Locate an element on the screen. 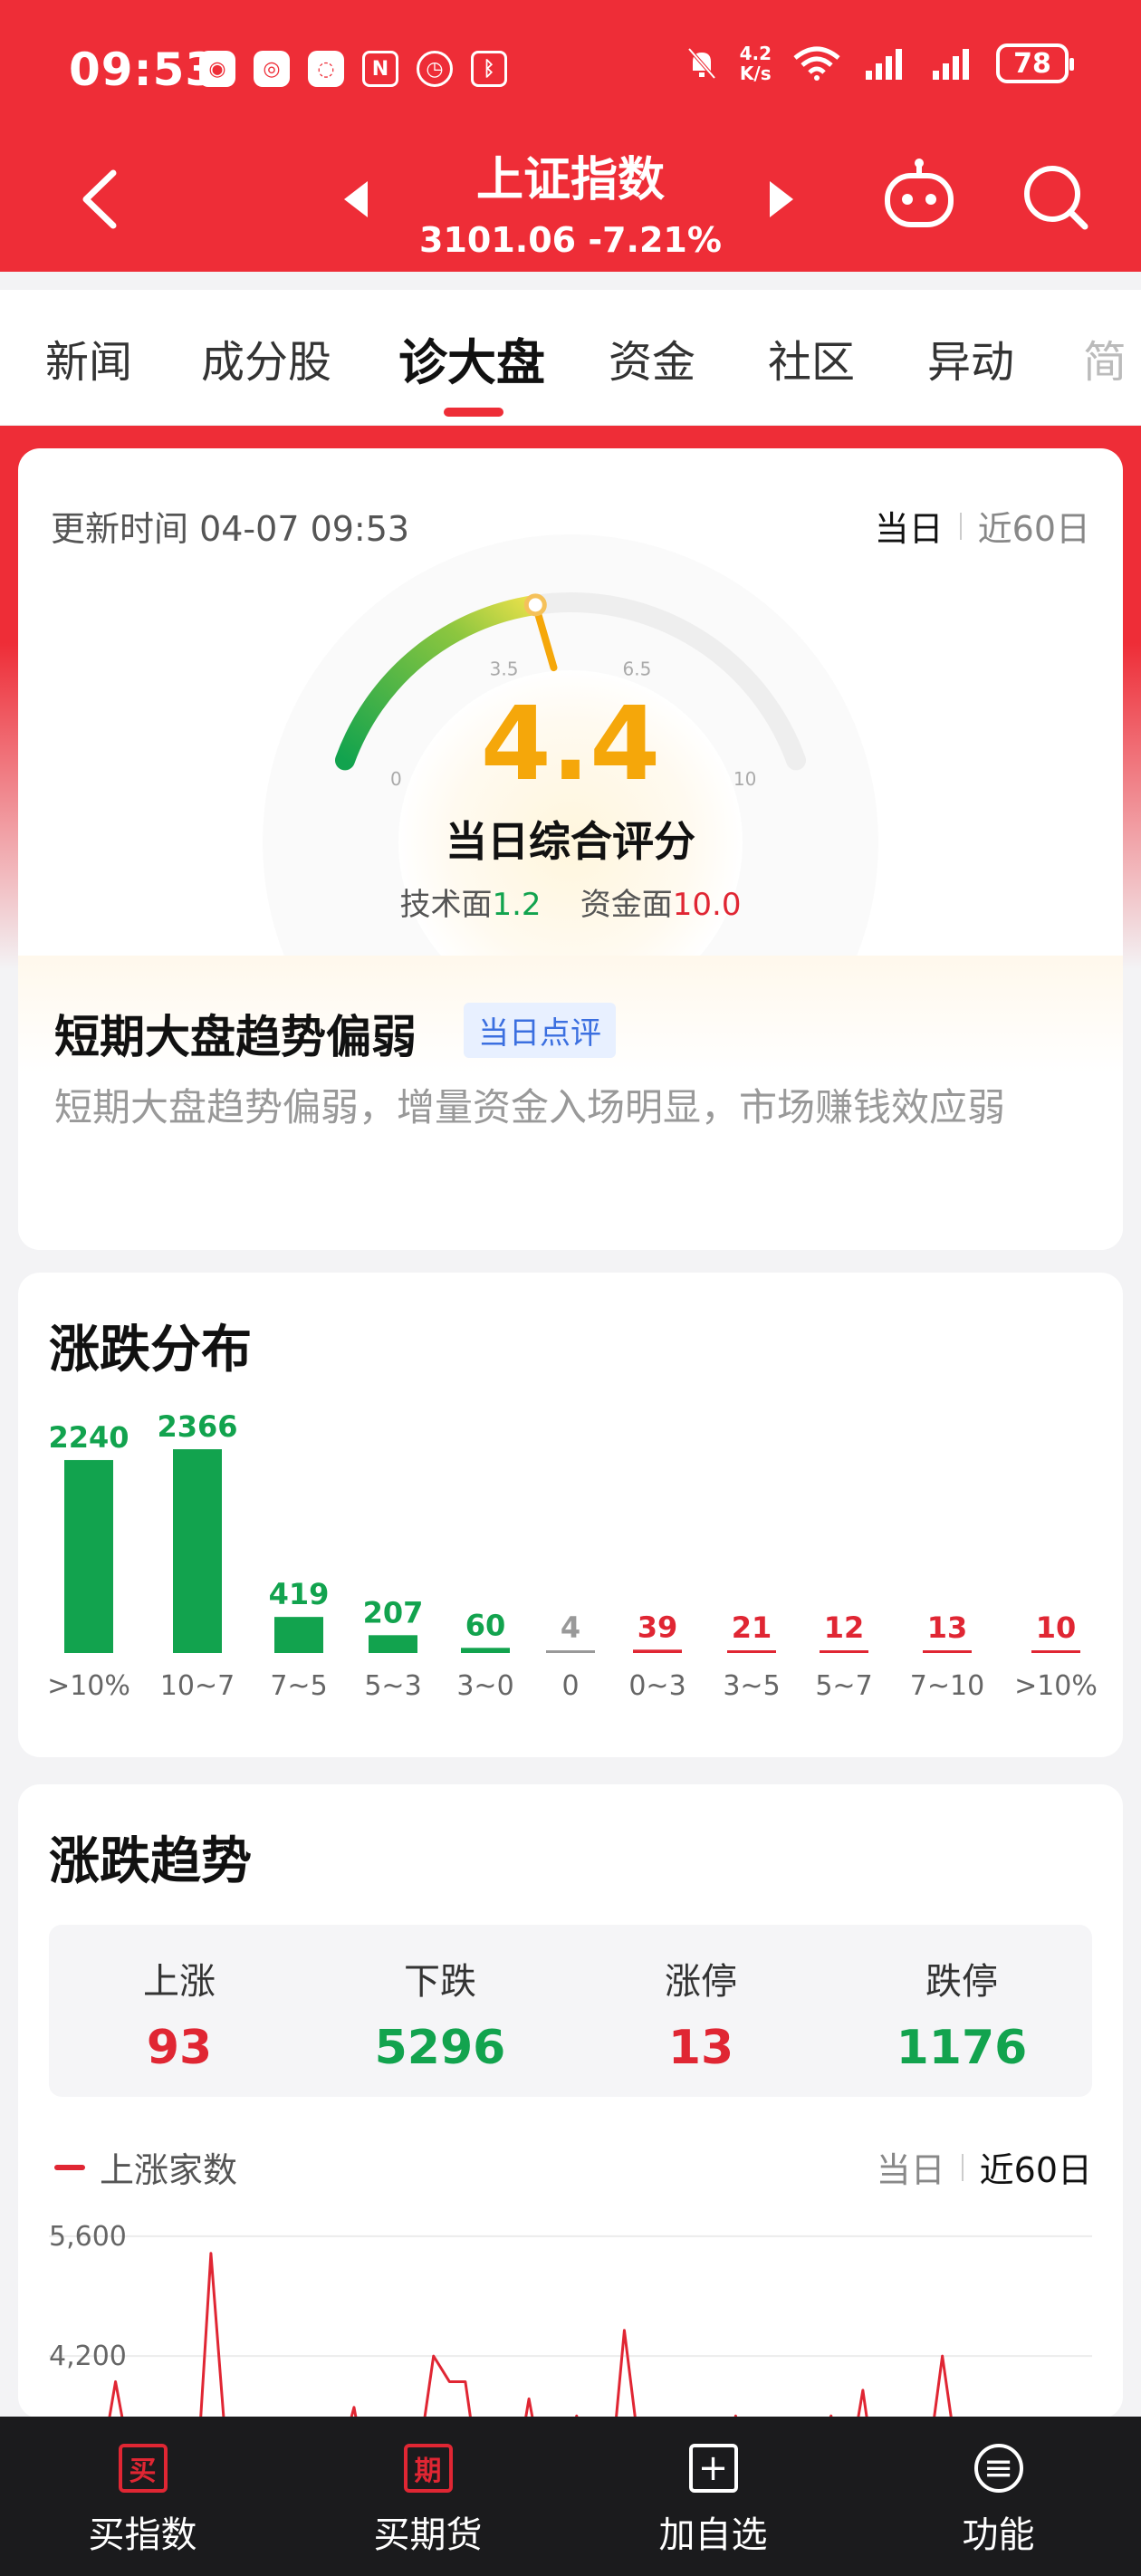 The image size is (1141, 2576). app-notification-icon: ◉ is located at coordinates (217, 69).